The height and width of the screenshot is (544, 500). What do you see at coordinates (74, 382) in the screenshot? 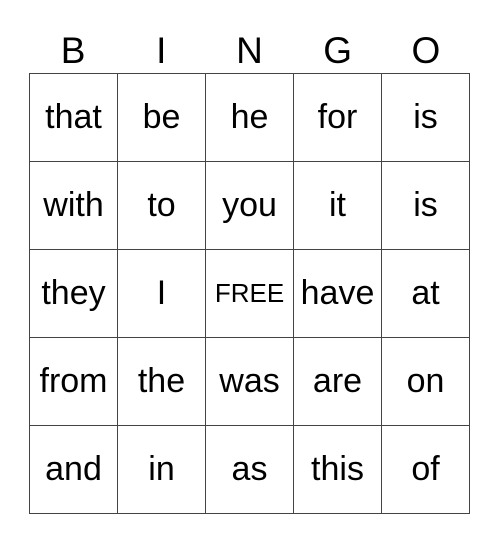
I see `bingo-cell: from` at bounding box center [74, 382].